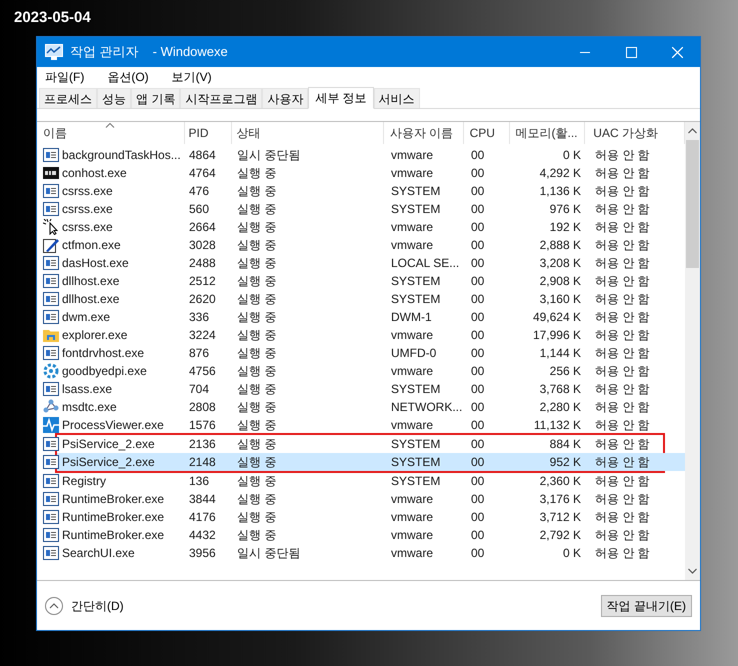  What do you see at coordinates (362, 517) in the screenshot?
I see `process-row: RuntimeBroker.exe 4176 실행 중 vmware 00 3,712 K 허용 안 함` at bounding box center [362, 517].